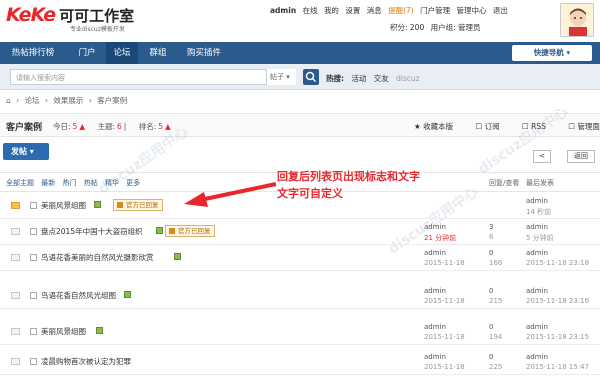  I want to click on hot-item: 活动, so click(358, 78).